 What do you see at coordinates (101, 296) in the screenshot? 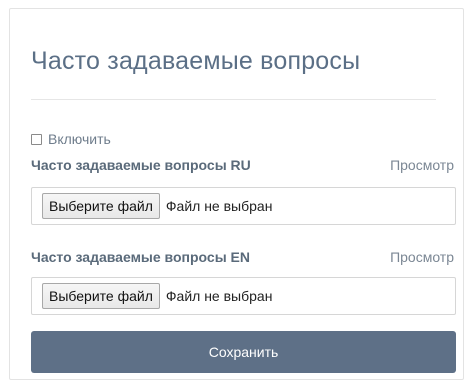
I see `faq-en-choose-file-button: Выберите файл` at bounding box center [101, 296].